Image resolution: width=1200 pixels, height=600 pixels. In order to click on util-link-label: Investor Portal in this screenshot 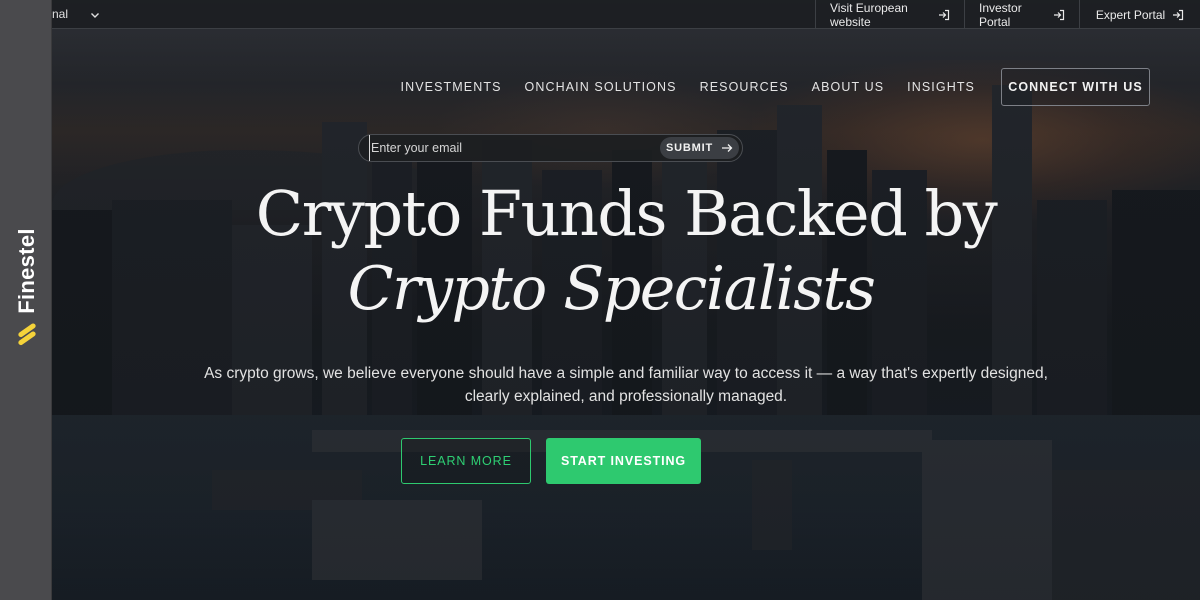, I will do `click(1000, 14)`.